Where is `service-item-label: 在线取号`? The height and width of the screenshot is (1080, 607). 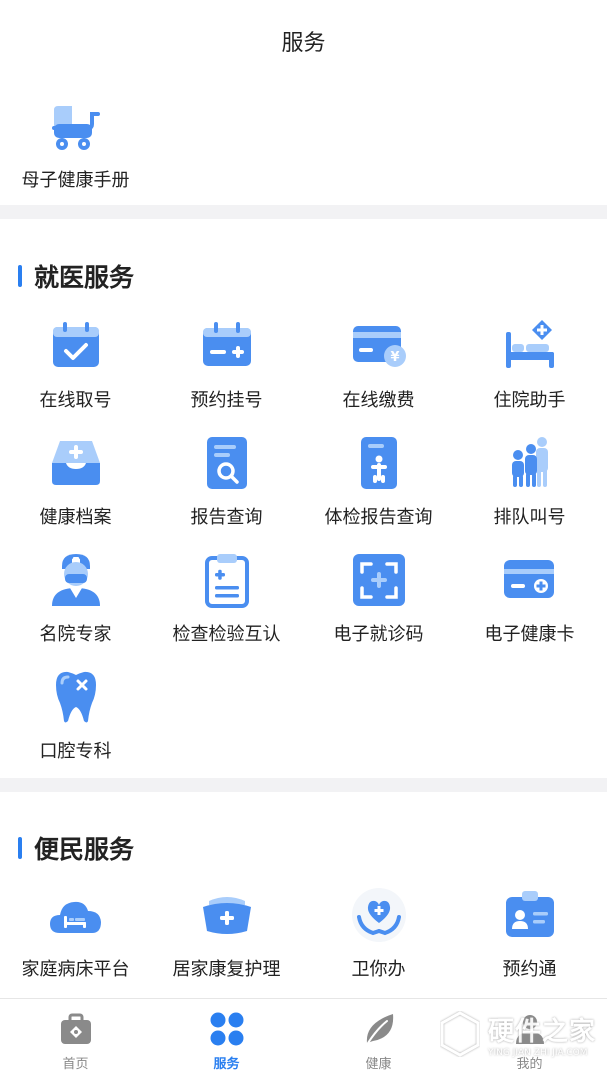
service-item-label: 在线取号 is located at coordinates (75, 400).